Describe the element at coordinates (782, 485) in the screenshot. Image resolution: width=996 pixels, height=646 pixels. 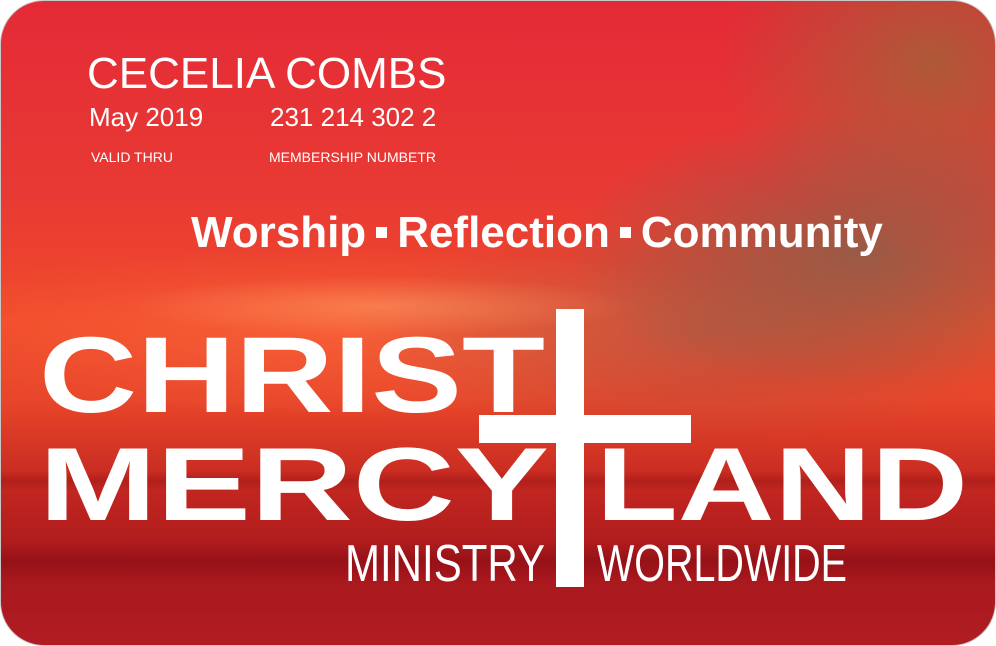
I see `logo-line-land: LAND` at that location.